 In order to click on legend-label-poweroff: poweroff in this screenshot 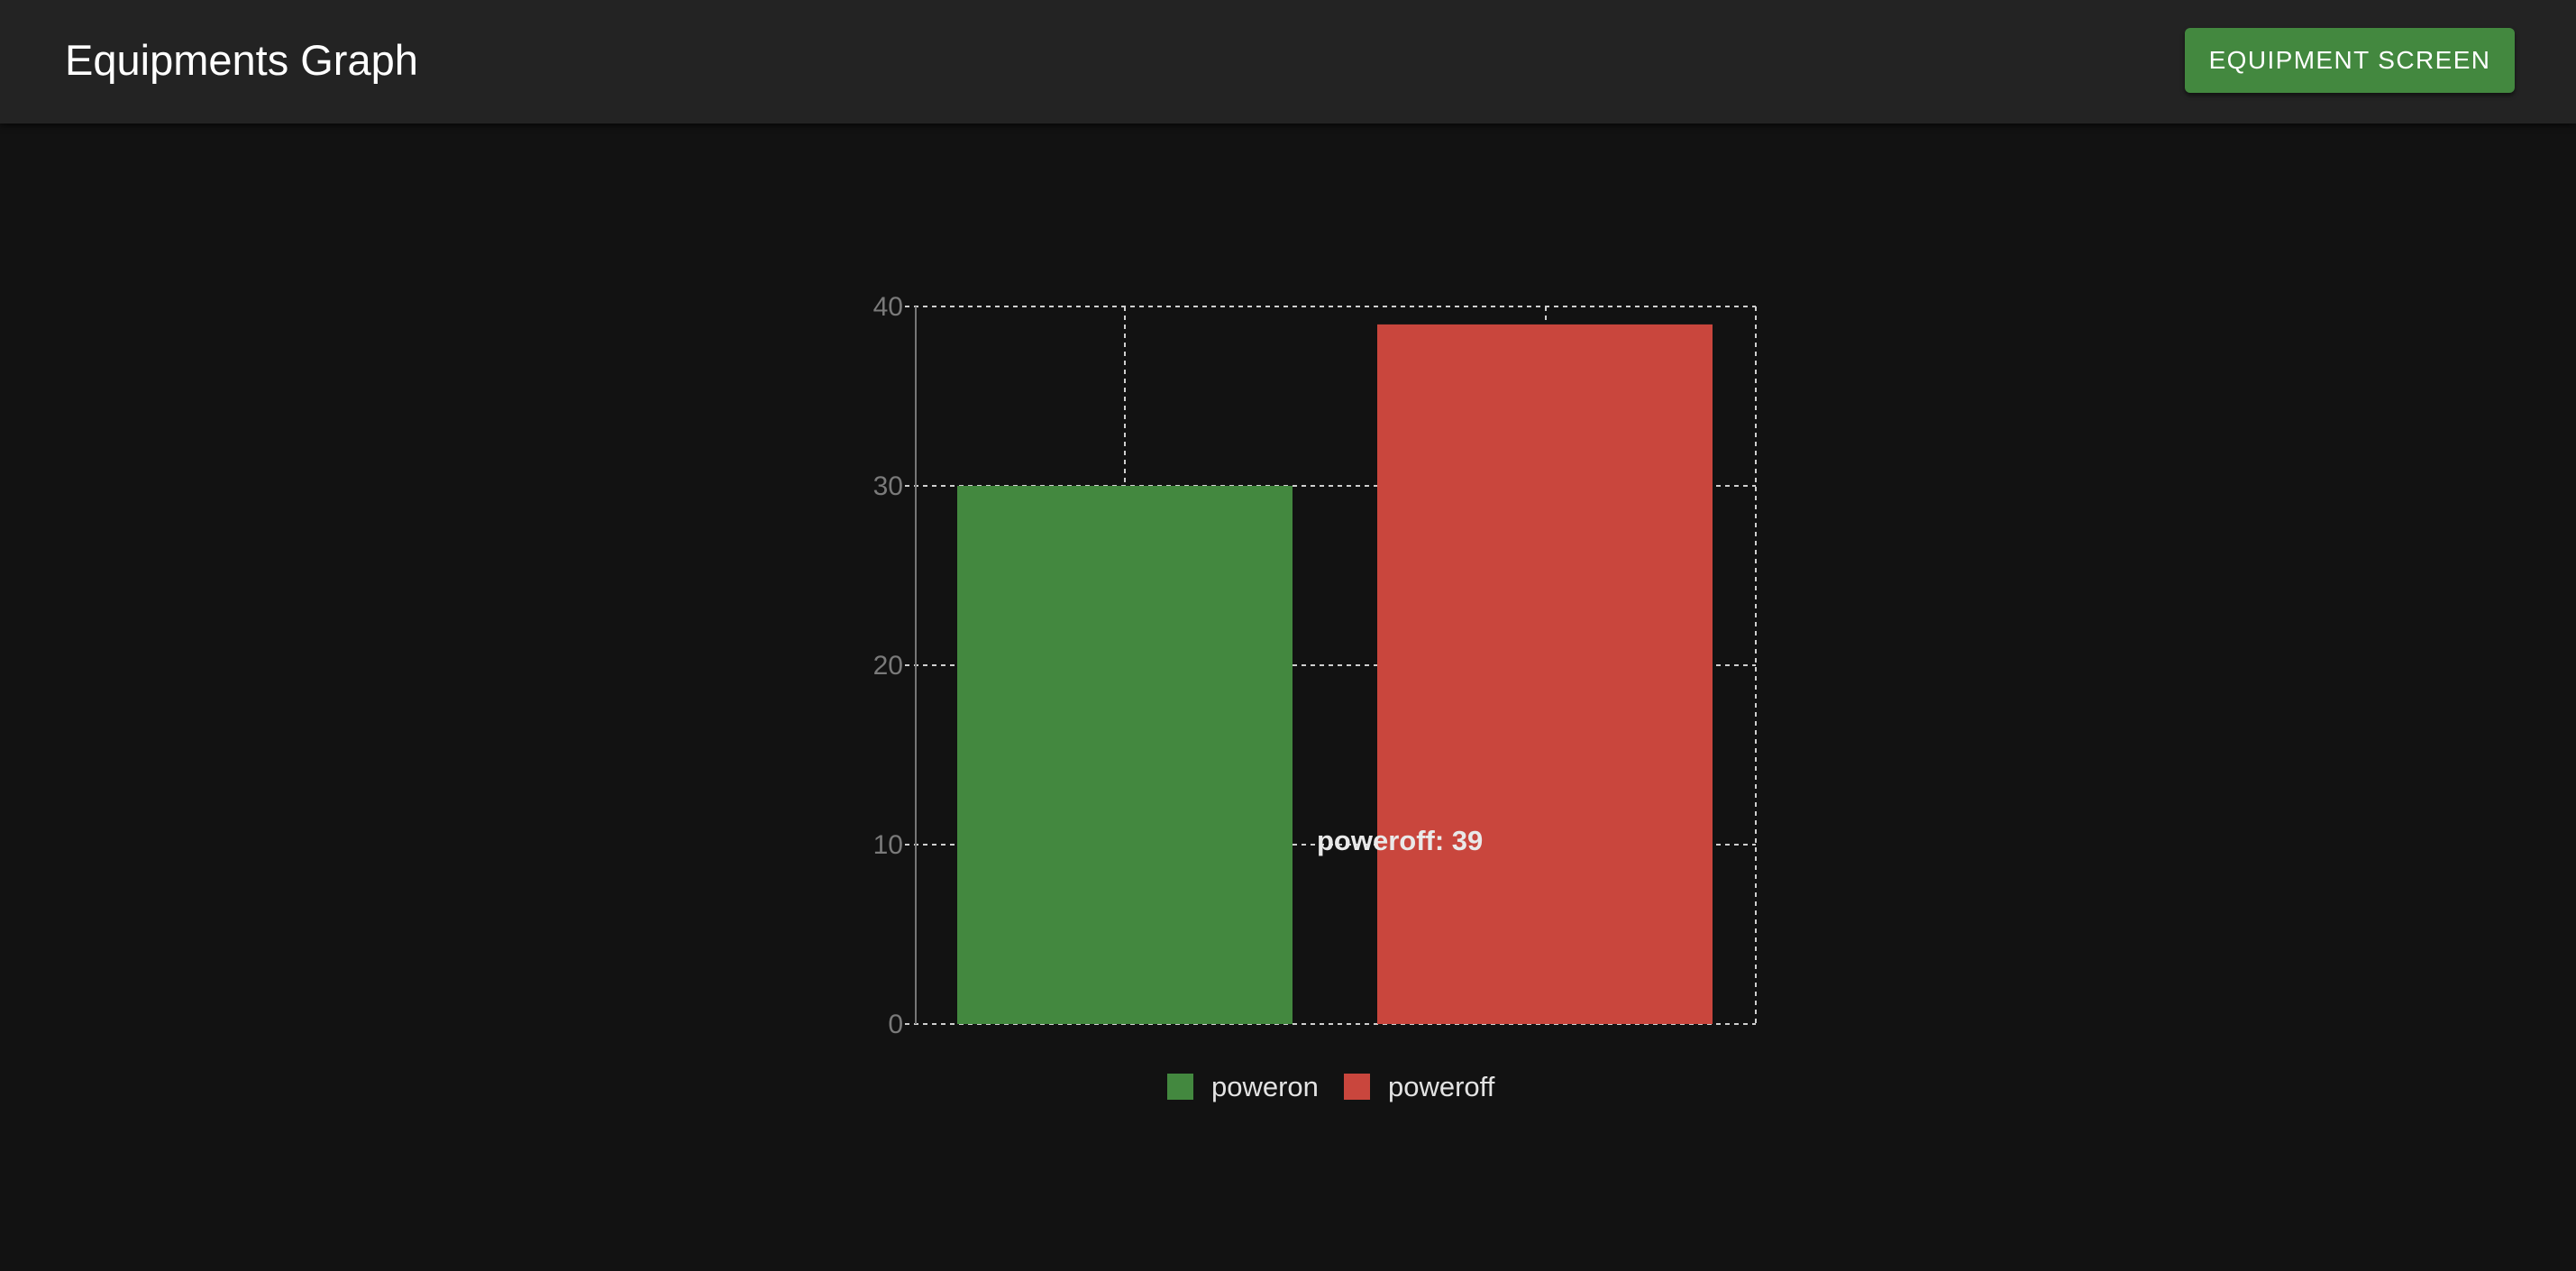, I will do `click(1441, 1086)`.